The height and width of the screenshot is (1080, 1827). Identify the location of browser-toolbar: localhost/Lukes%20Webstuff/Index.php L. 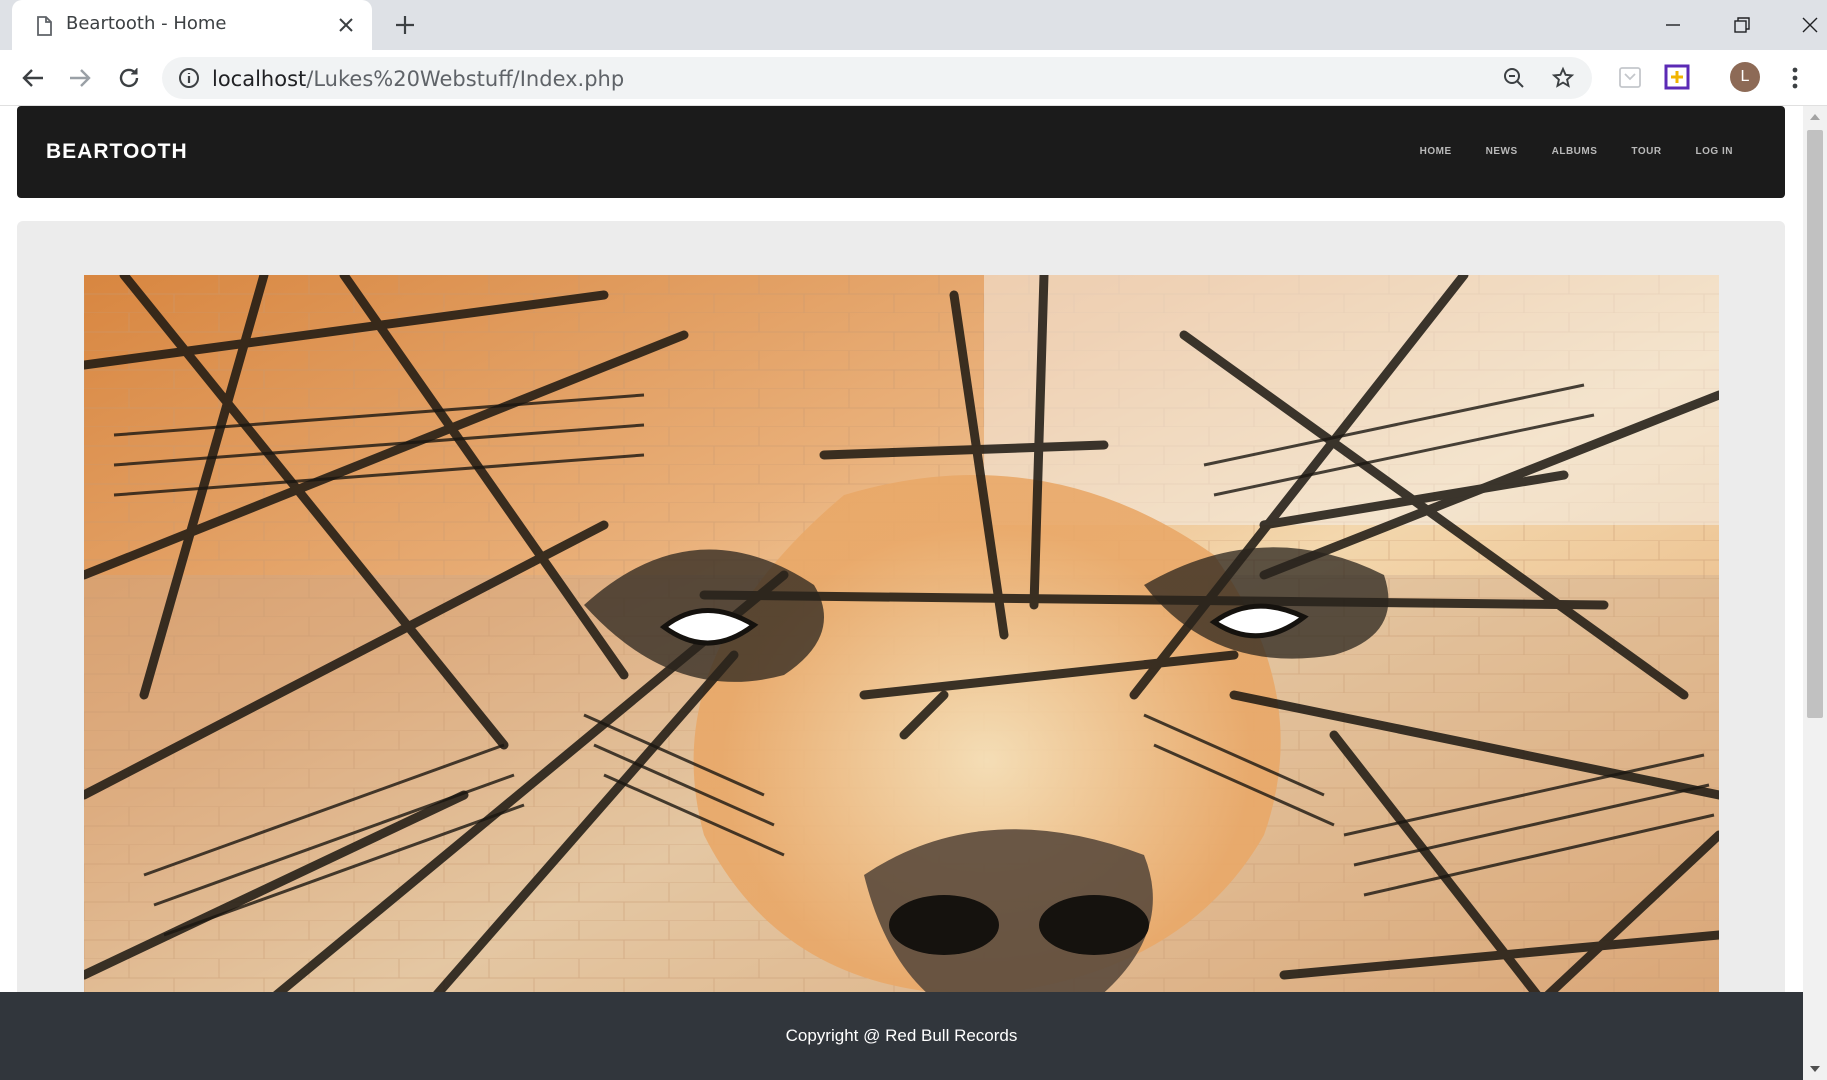
(913, 78).